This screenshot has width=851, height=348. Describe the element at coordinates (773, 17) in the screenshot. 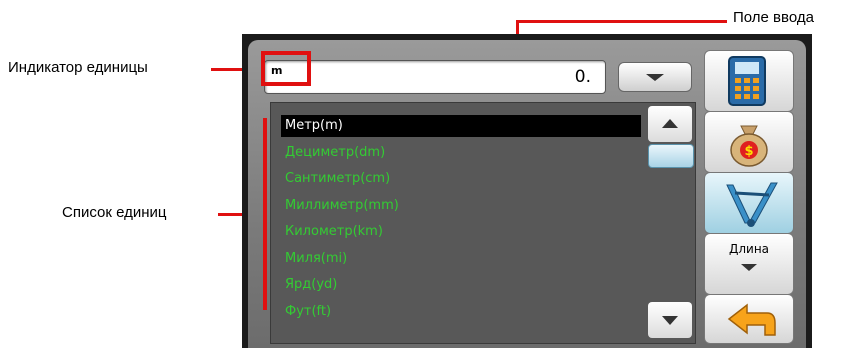

I see `annotation-input-field: Поле ввода` at that location.